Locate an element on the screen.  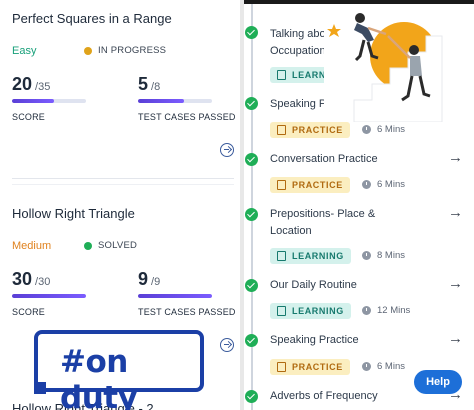
status-badge: IN PROGRESS is located at coordinates (125, 50).